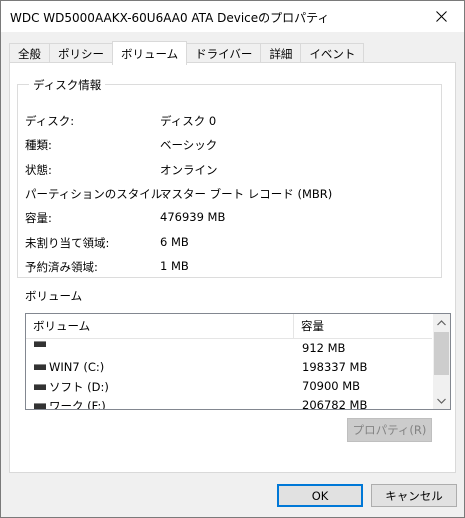 The image size is (465, 518). What do you see at coordinates (174, 242) in the screenshot?
I see `unallocated-value: 6 MB` at bounding box center [174, 242].